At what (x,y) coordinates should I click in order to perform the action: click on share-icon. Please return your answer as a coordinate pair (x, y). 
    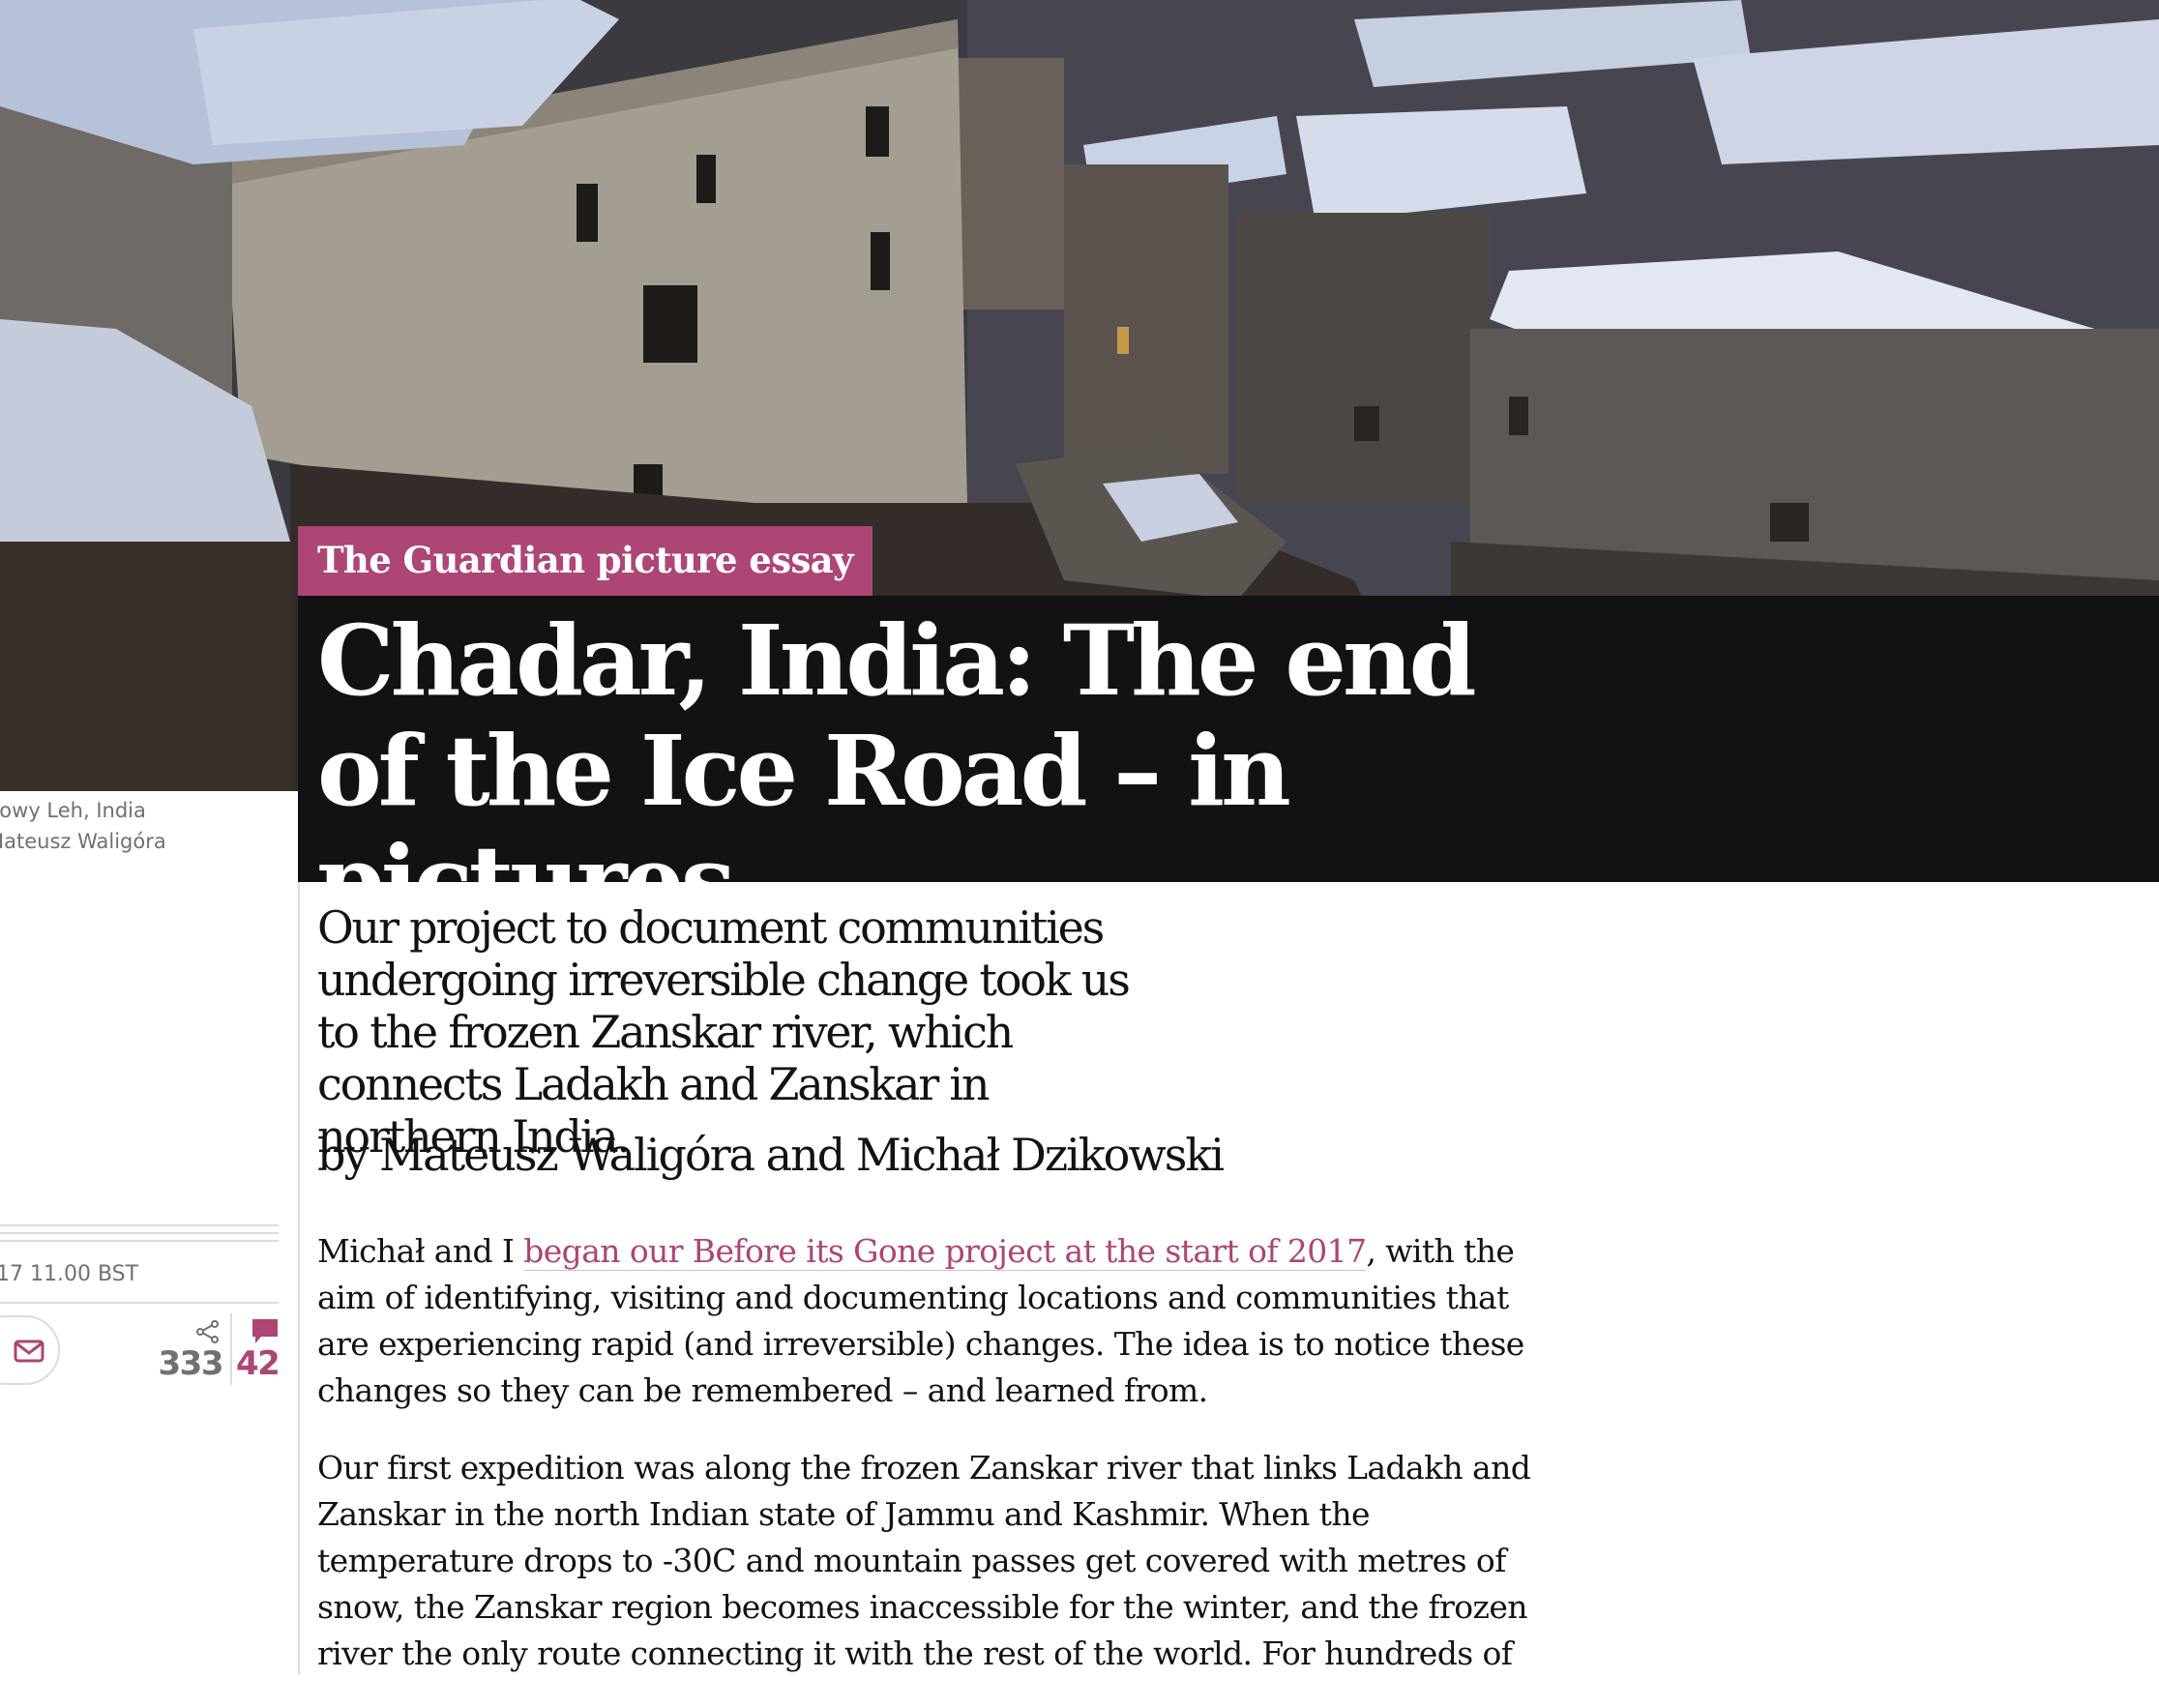
    Looking at the image, I should click on (208, 1331).